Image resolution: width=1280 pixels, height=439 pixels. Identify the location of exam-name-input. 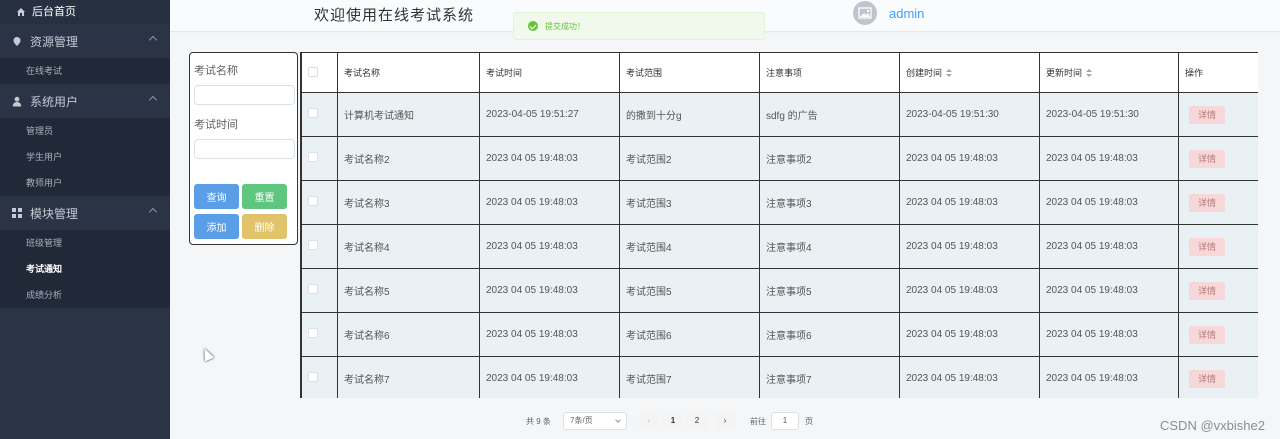
(244, 95).